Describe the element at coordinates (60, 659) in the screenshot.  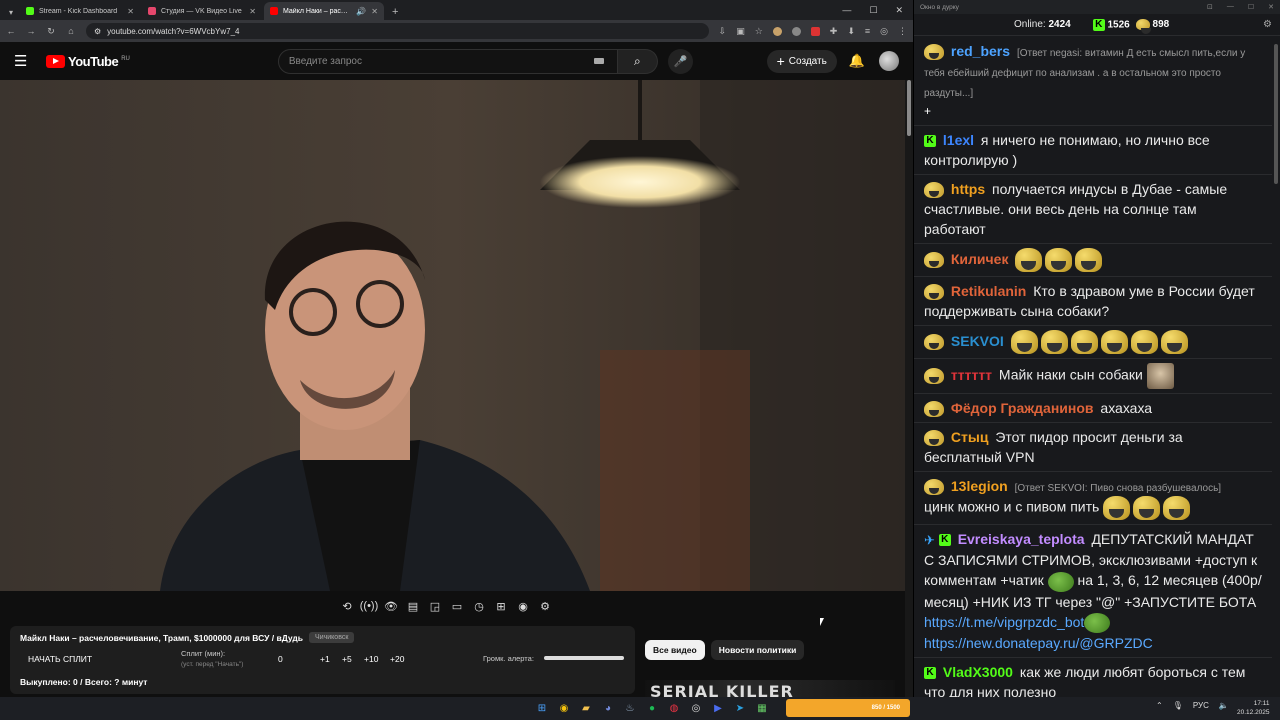
I see `start-split-button: НАЧАТЬ СПЛИТ` at that location.